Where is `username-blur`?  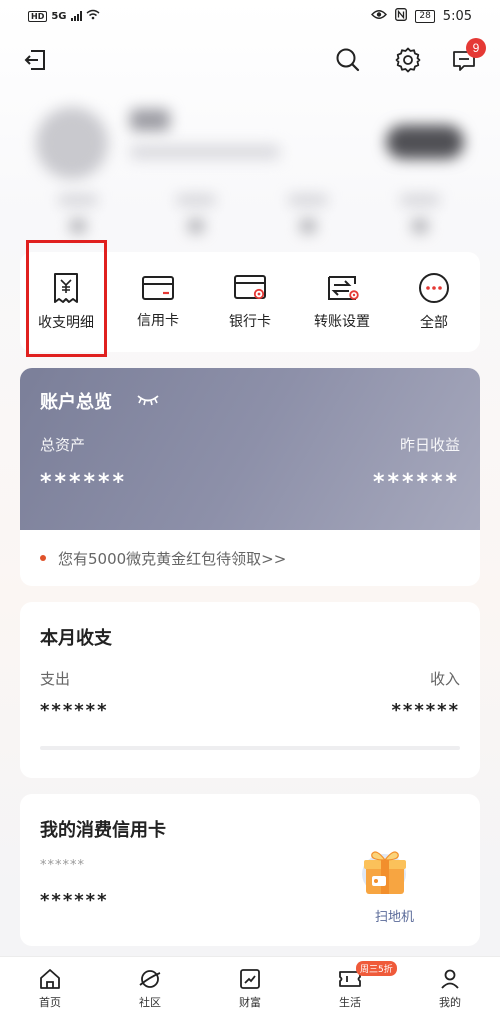 username-blur is located at coordinates (150, 120).